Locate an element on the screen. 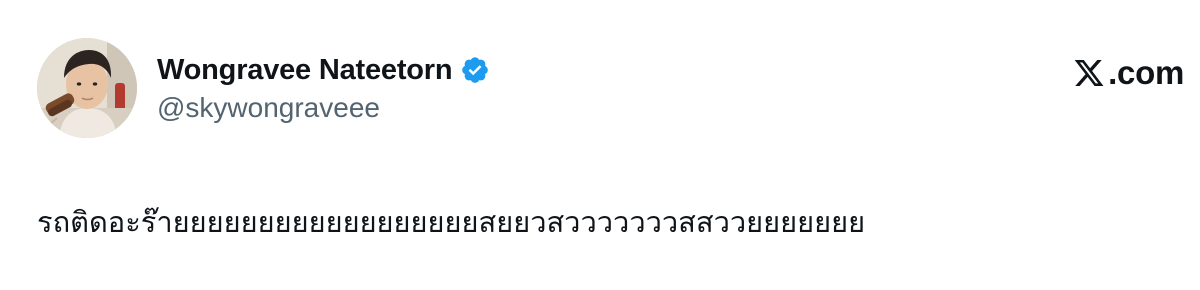 This screenshot has height=290, width=1200. verified-badge-icon is located at coordinates (475, 70).